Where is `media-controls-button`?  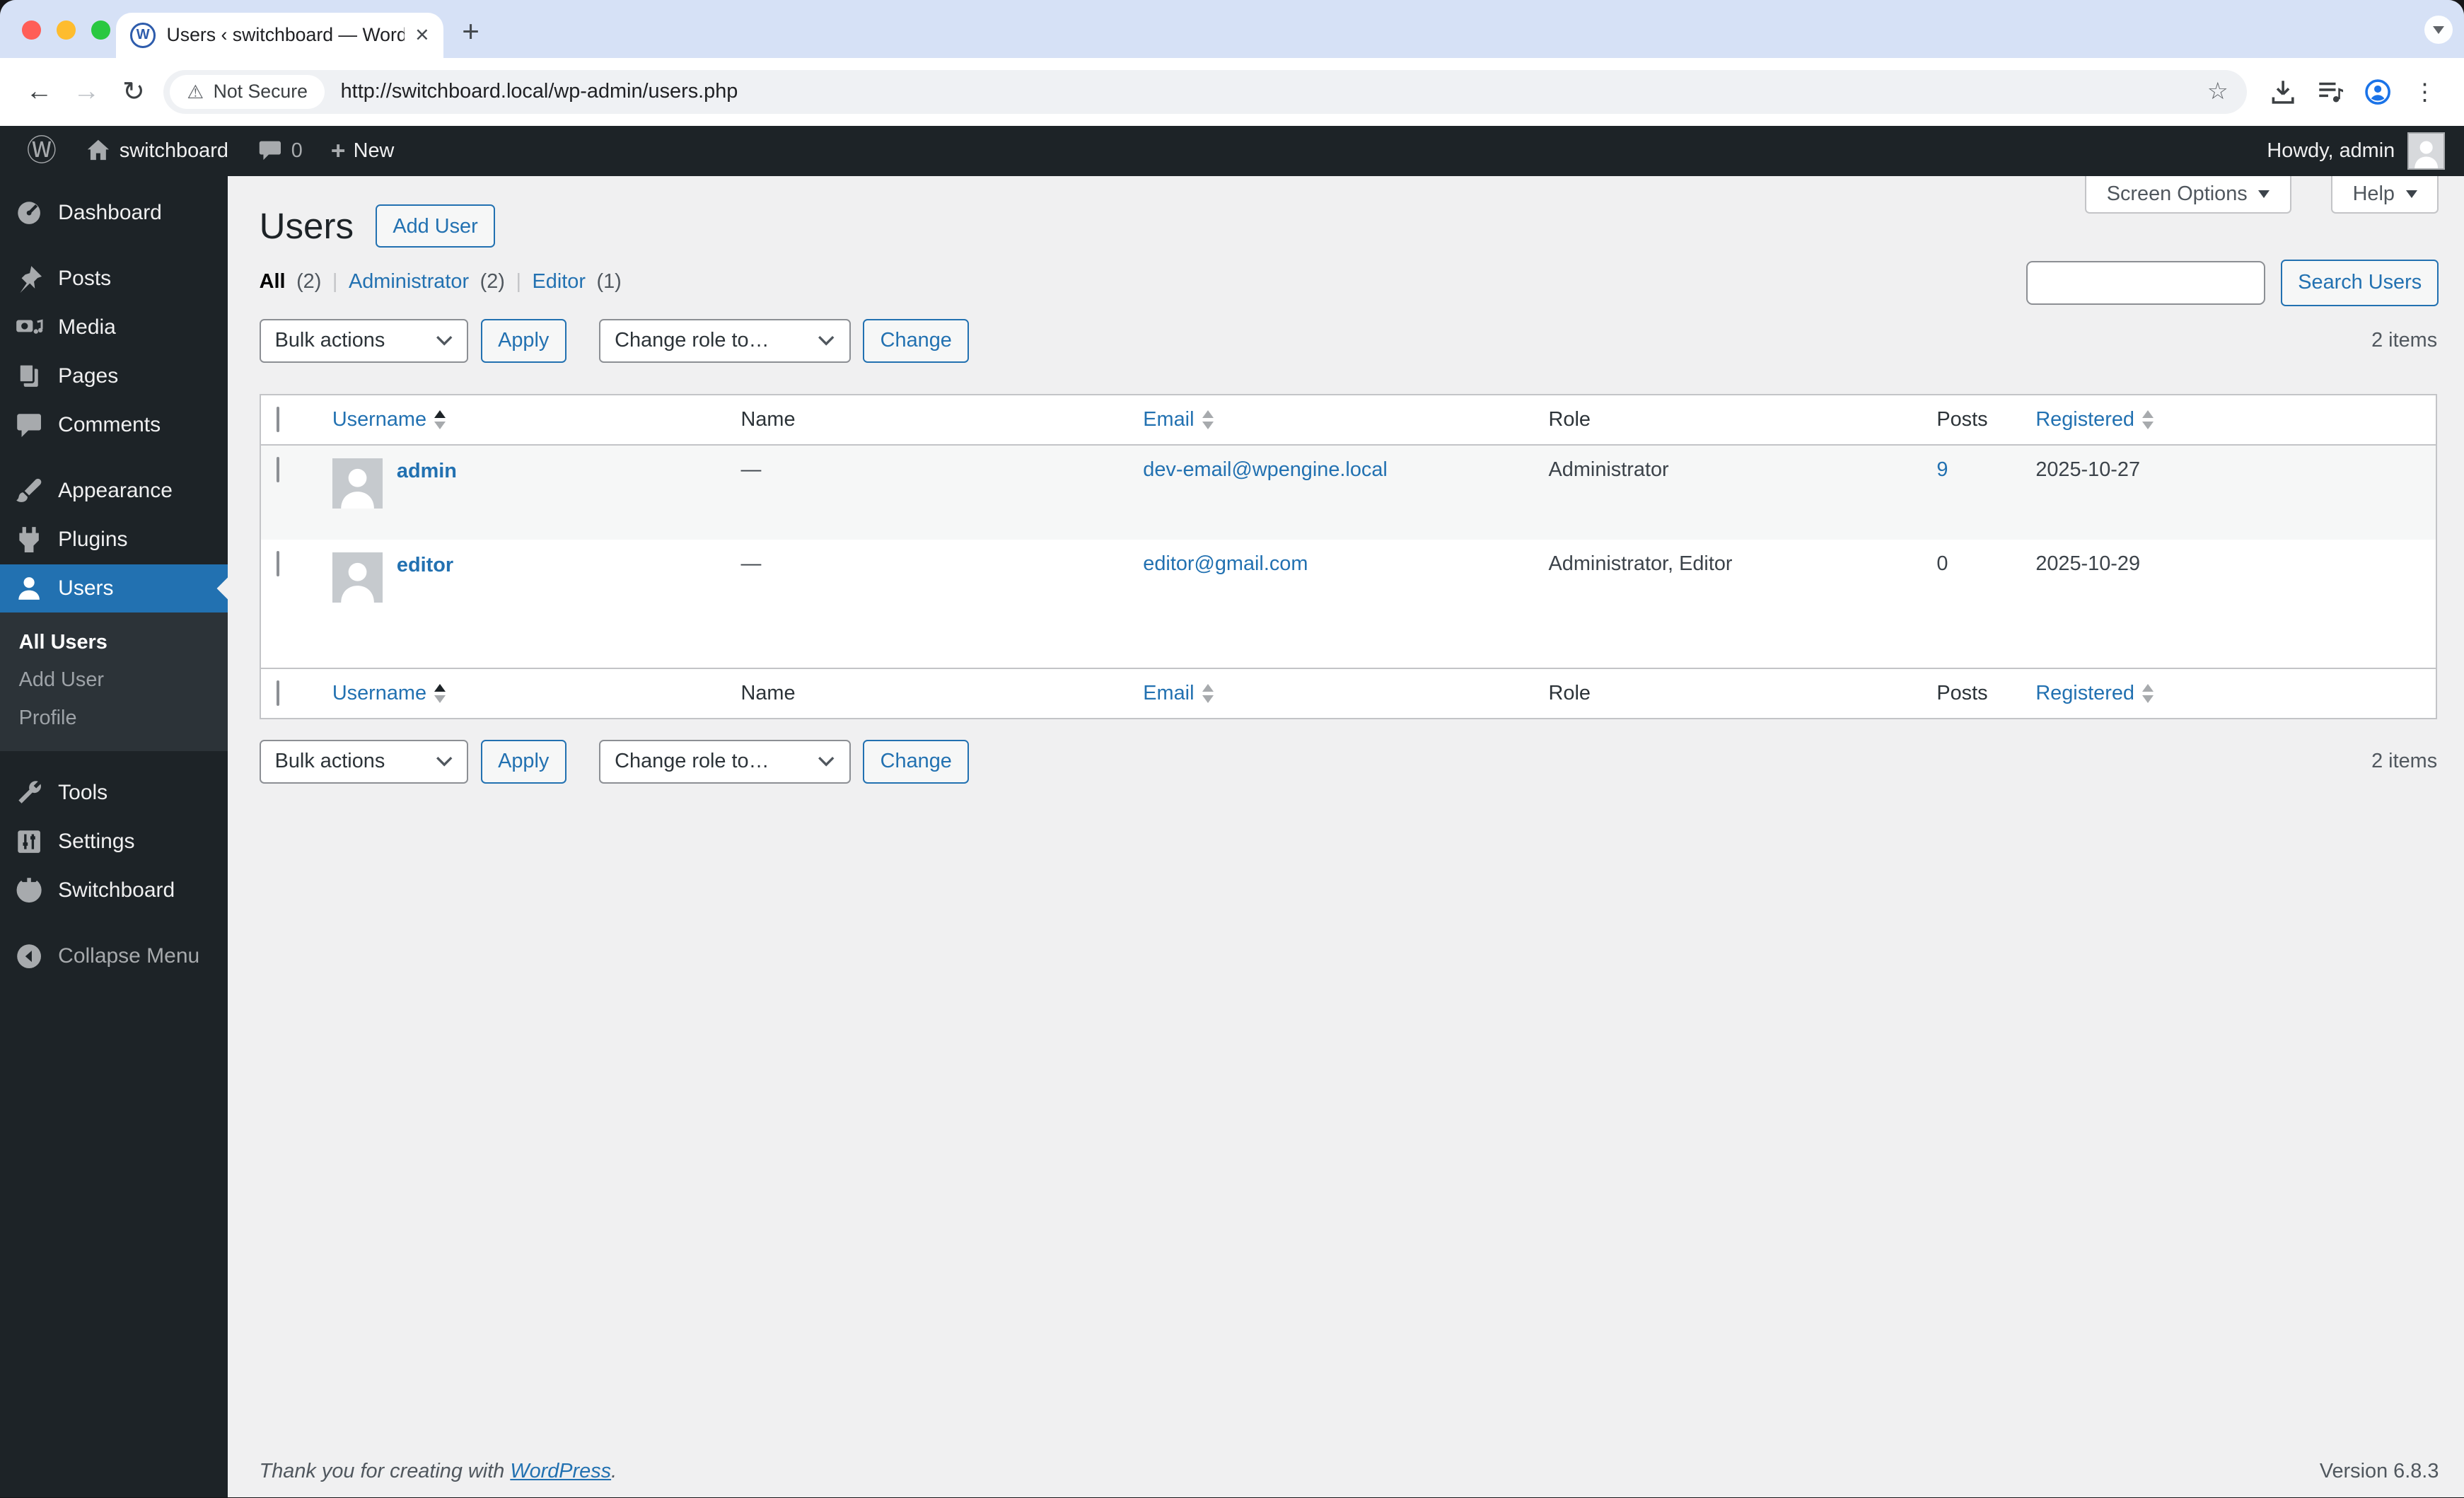
media-controls-button is located at coordinates (2330, 92).